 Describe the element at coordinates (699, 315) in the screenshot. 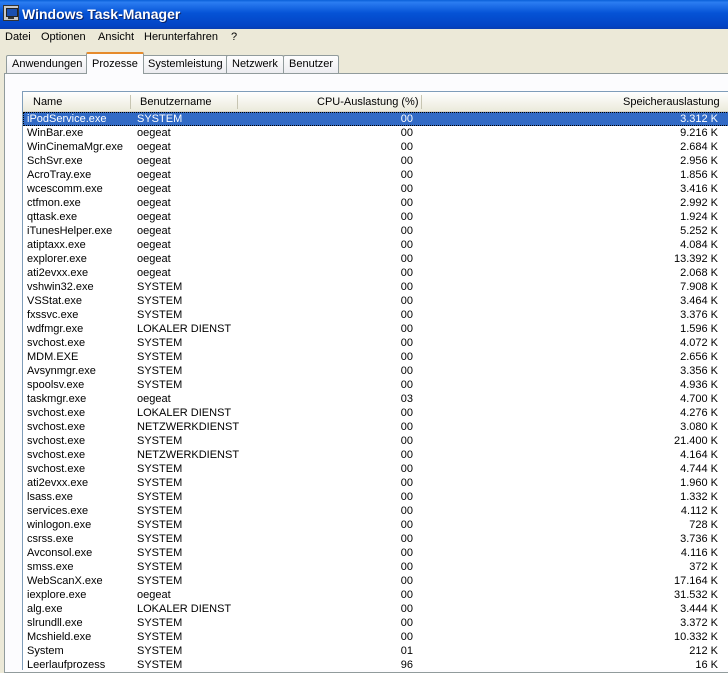

I see `process-memory: 3.376 K` at that location.